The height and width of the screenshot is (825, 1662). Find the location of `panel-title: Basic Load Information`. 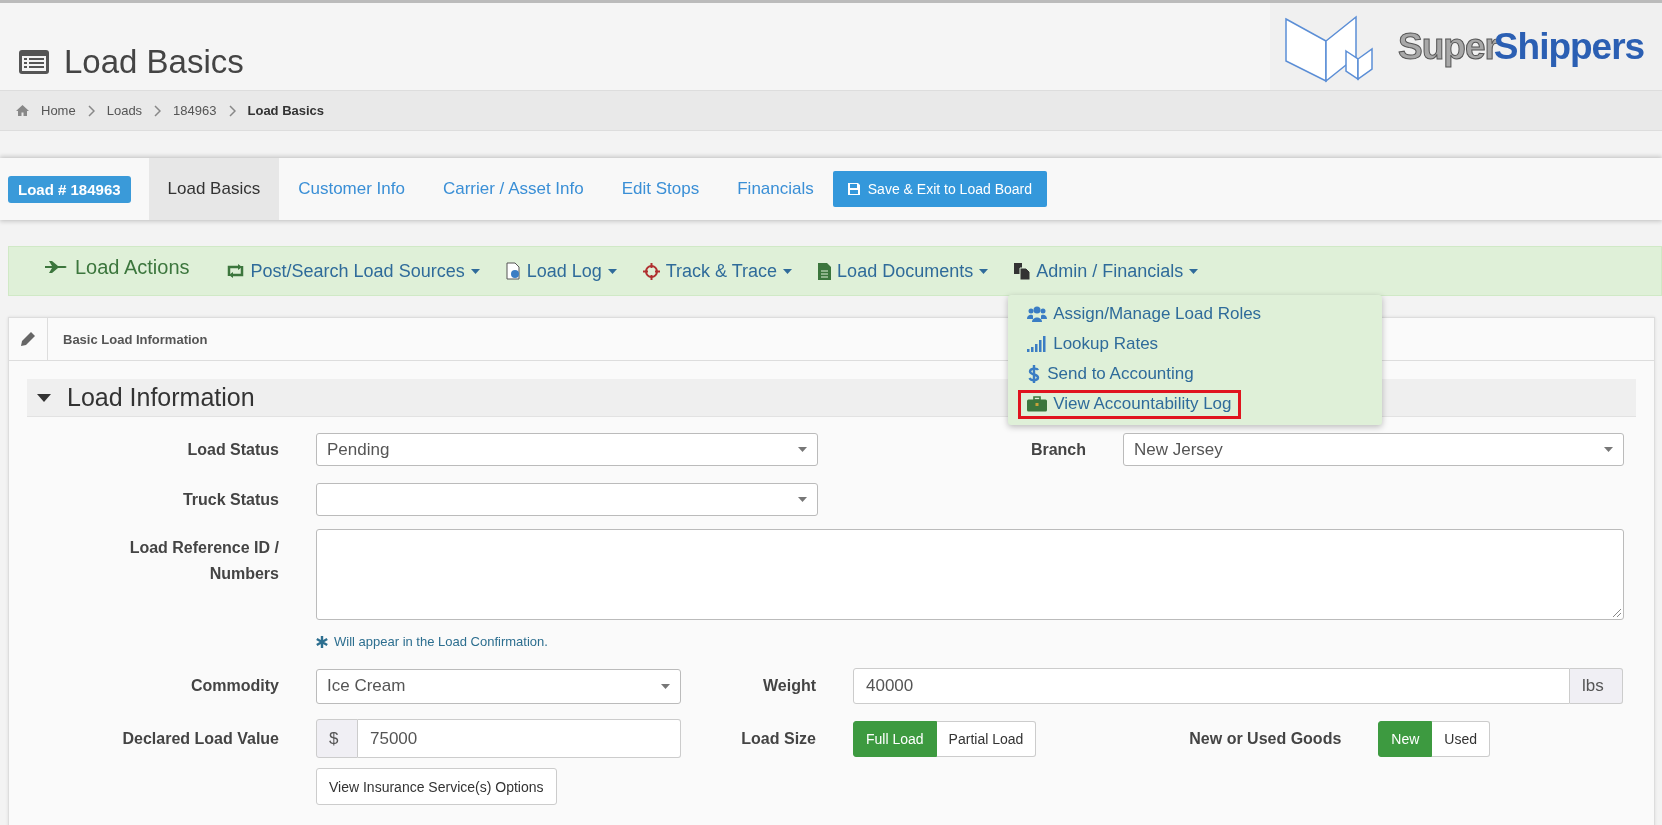

panel-title: Basic Load Information is located at coordinates (135, 339).